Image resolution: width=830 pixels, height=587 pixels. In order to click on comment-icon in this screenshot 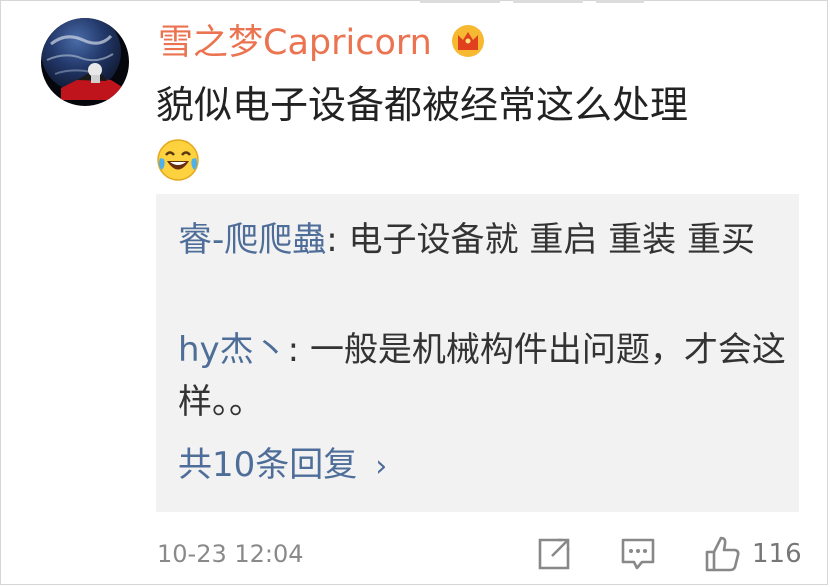, I will do `click(638, 554)`.